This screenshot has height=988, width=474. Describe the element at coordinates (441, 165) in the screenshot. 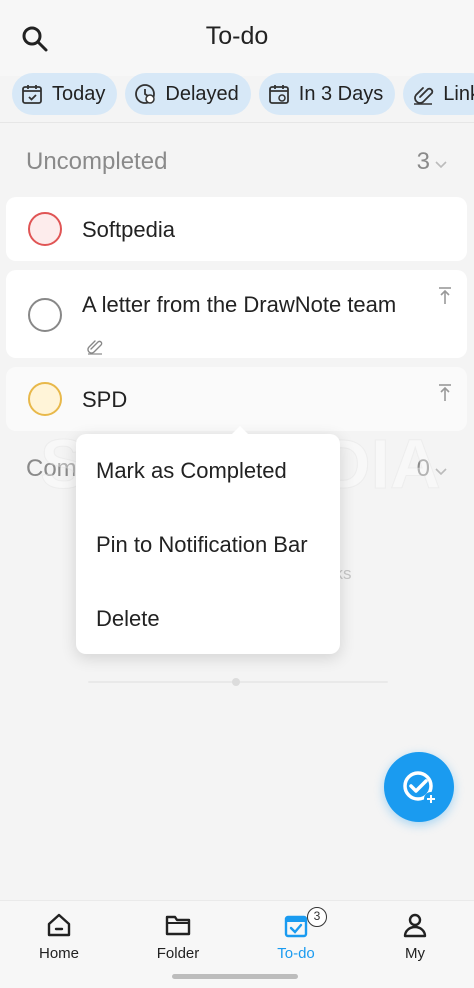

I see `chevron-down-icon` at that location.